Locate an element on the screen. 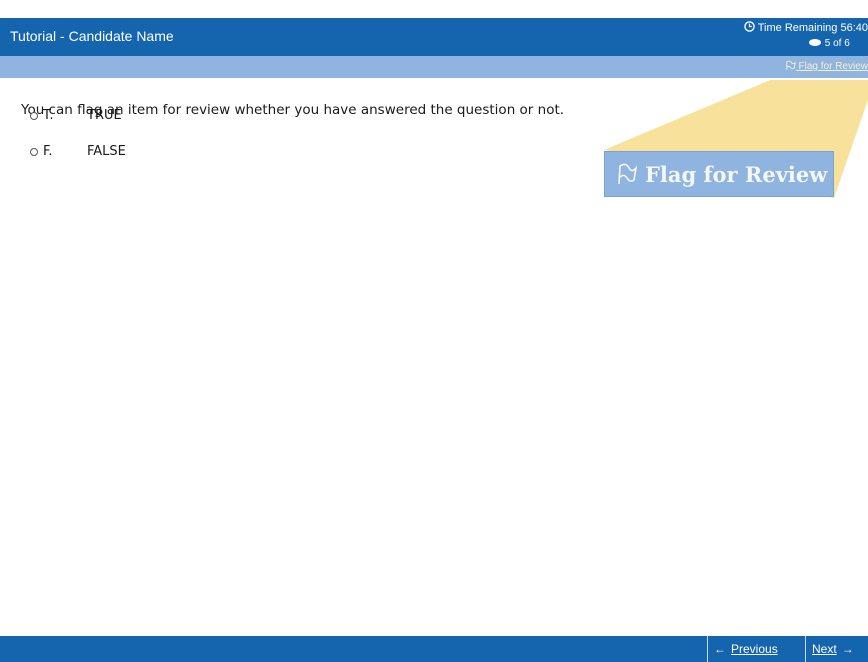 This screenshot has height=662, width=868. arrow-right-icon: → is located at coordinates (847, 649).